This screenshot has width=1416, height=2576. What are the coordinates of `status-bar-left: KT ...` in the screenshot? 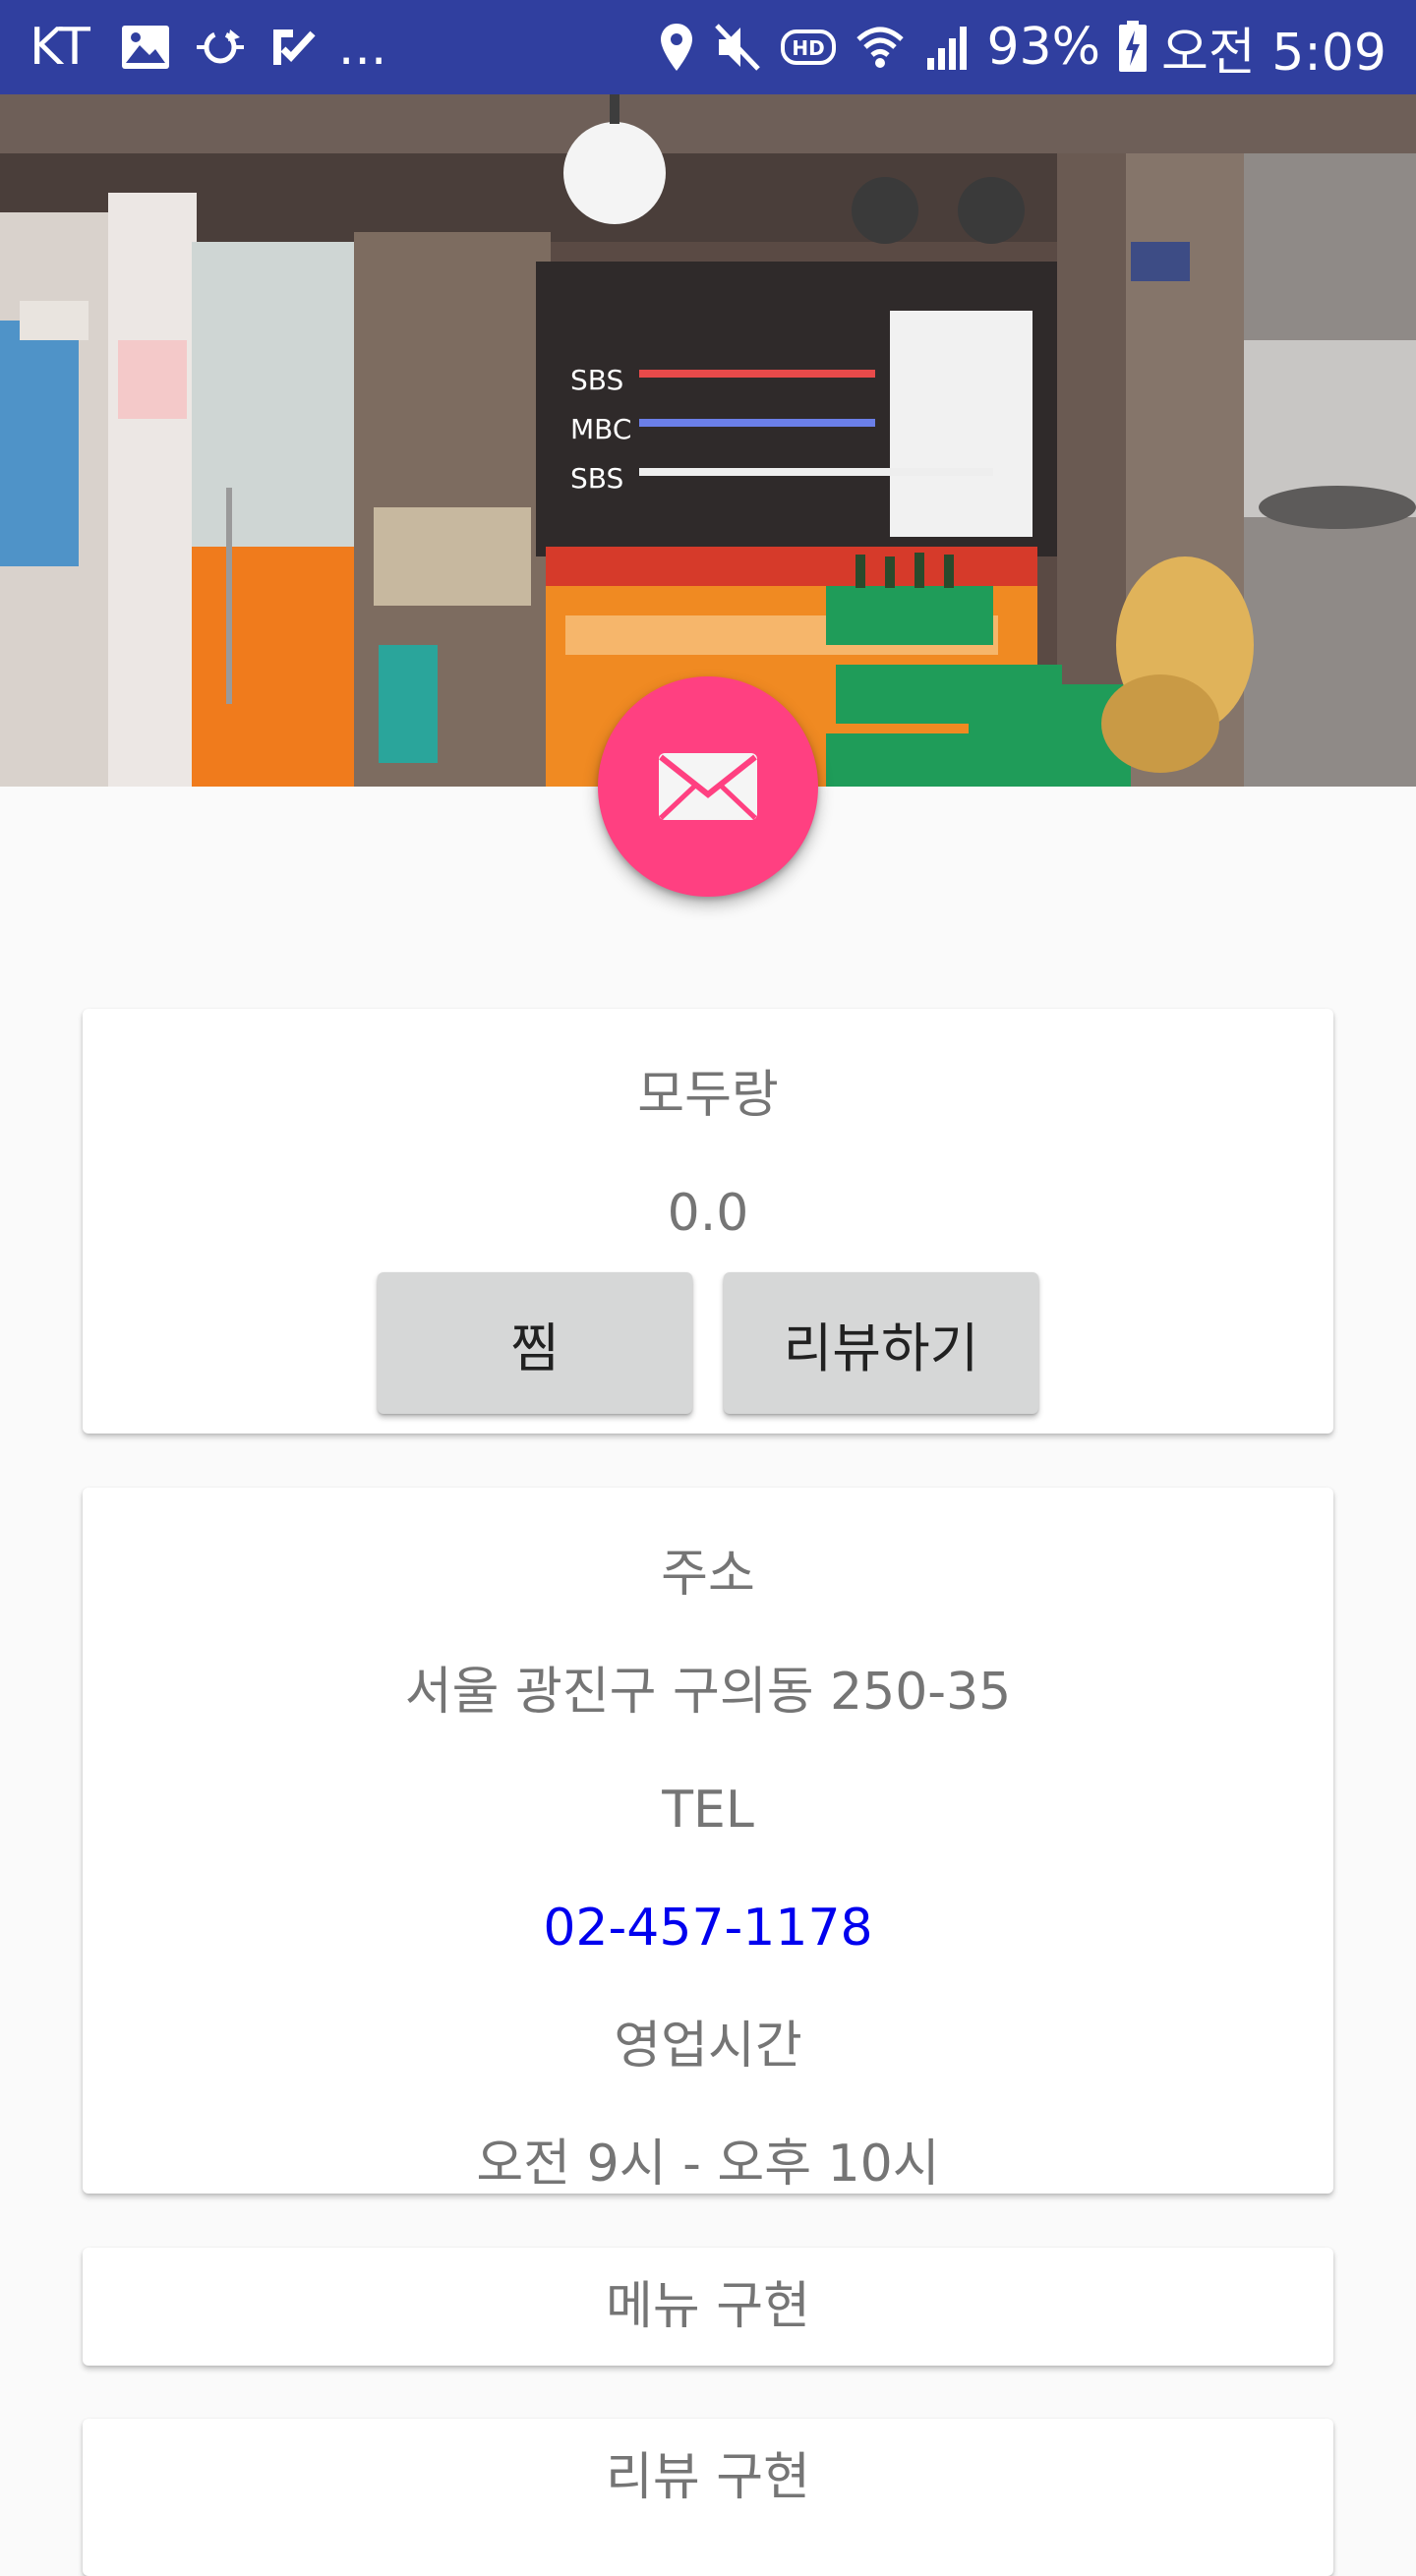 It's located at (208, 47).